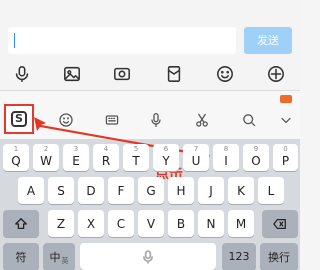  I want to click on key-a: A, so click(31, 190).